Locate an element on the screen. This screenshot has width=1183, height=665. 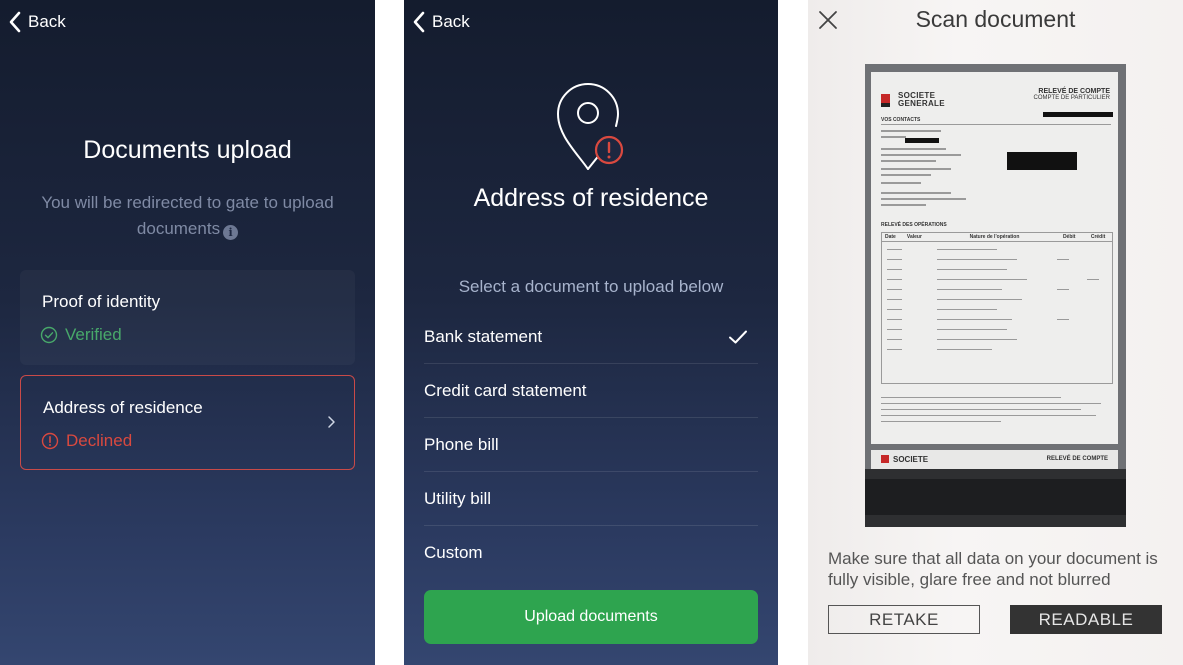
doc-header: RELEVÉ DE COMPTE COMPTE DE PARTICULIER is located at coordinates (1072, 95).